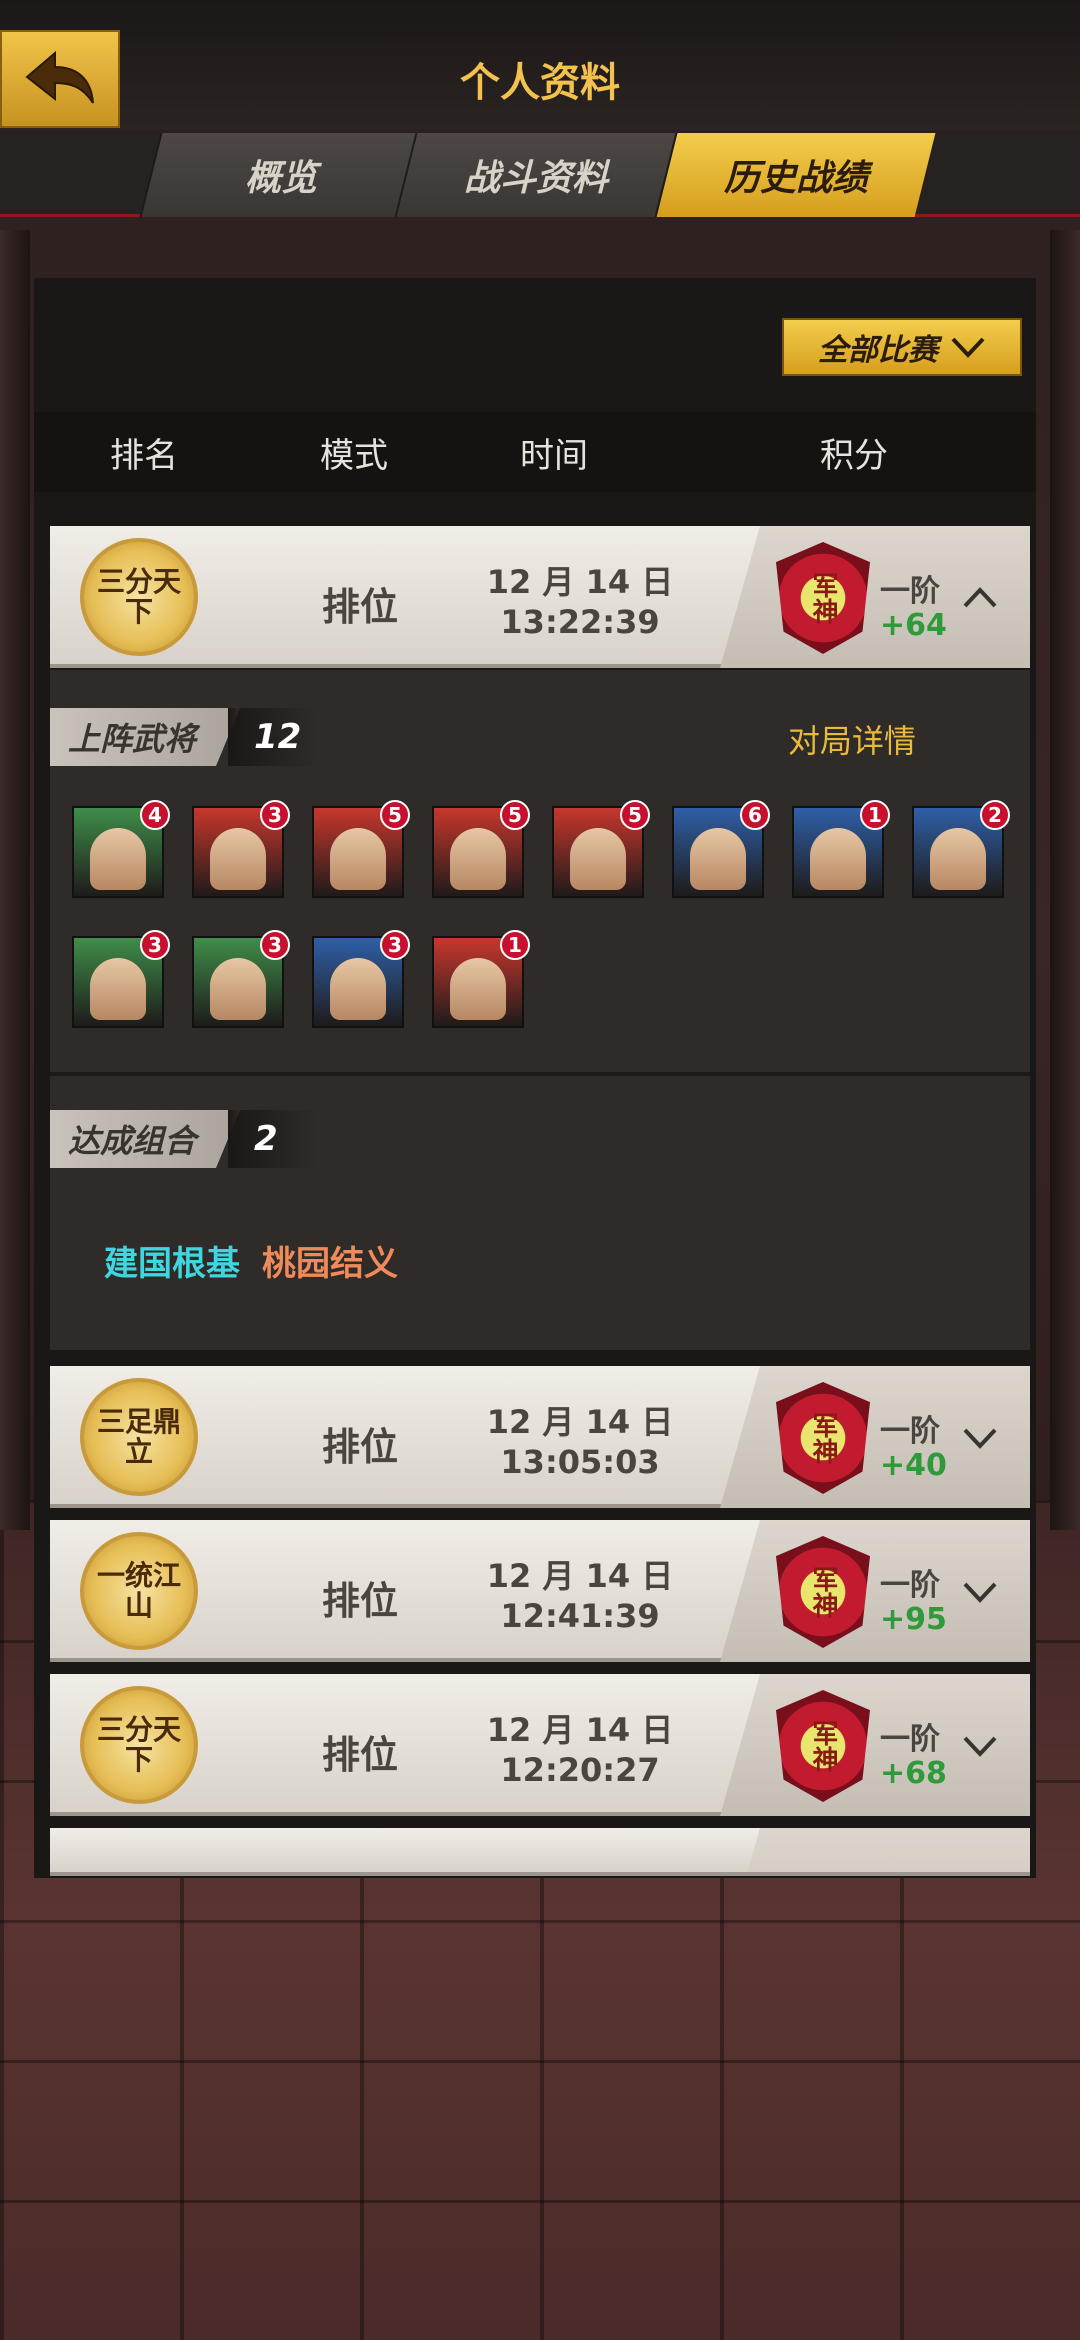 The height and width of the screenshot is (2340, 1080). Describe the element at coordinates (580, 602) in the screenshot. I see `match-time: 12 月 14 日 13:22:39` at that location.